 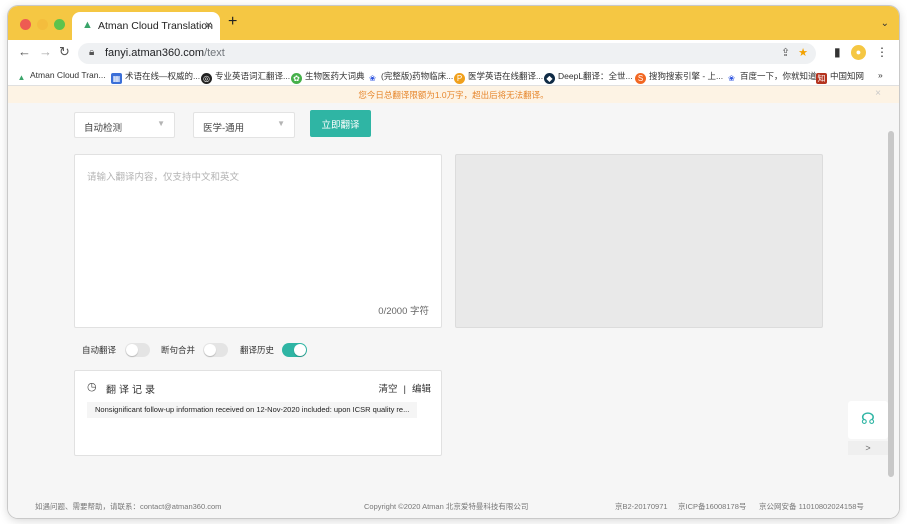 I want to click on reload-icon: ↻, so click(x=64, y=52).